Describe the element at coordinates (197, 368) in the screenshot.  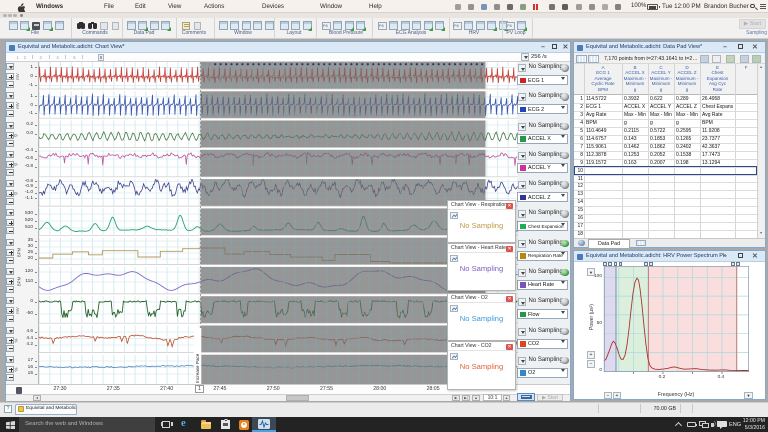
I see `svg-text: Increase Pace` at that location.